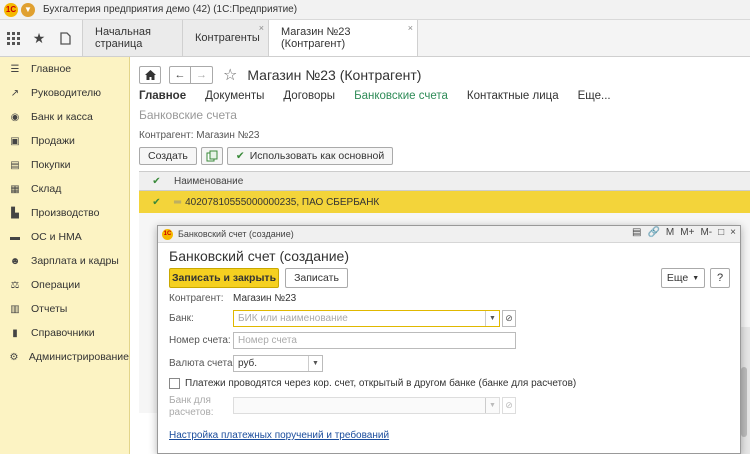  I want to click on kontragent-field-value: Магазин №23, so click(264, 298).